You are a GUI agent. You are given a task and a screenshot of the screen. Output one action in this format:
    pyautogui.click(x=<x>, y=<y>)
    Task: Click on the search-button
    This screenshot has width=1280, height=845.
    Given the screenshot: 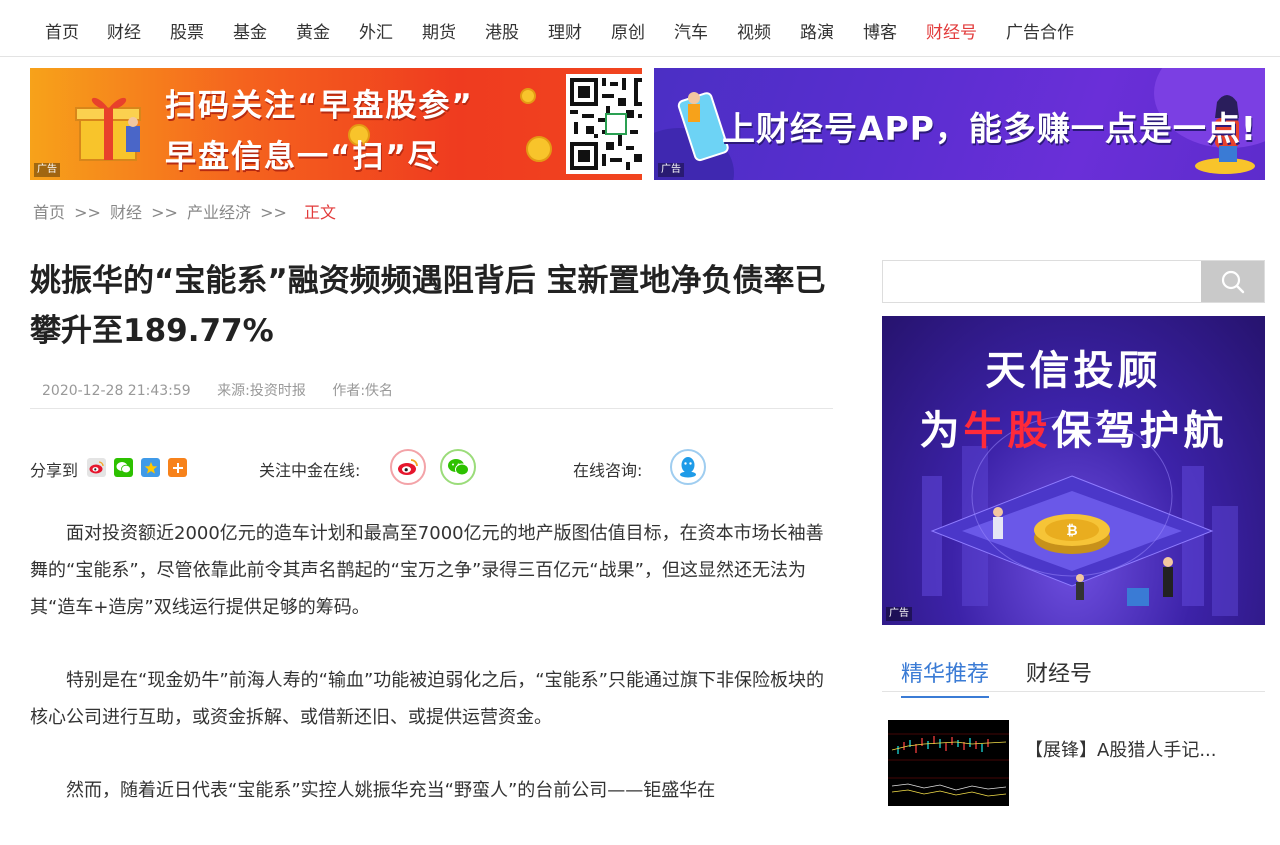 What is the action you would take?
    pyautogui.click(x=1232, y=281)
    